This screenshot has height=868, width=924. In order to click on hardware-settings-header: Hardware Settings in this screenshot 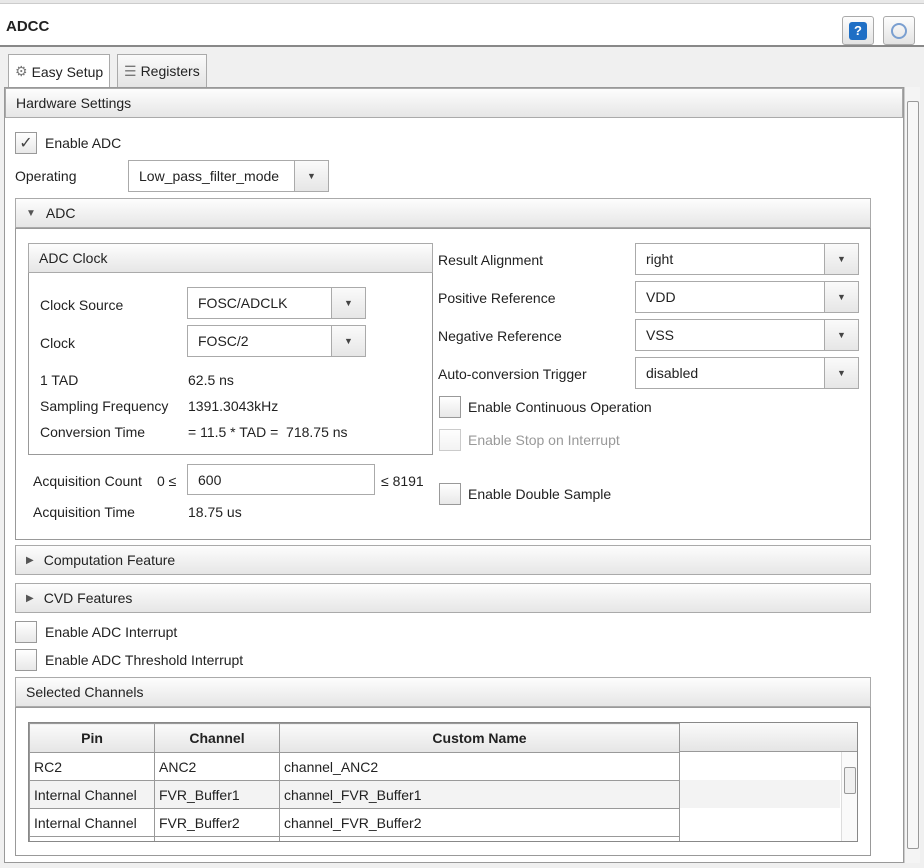, I will do `click(454, 103)`.